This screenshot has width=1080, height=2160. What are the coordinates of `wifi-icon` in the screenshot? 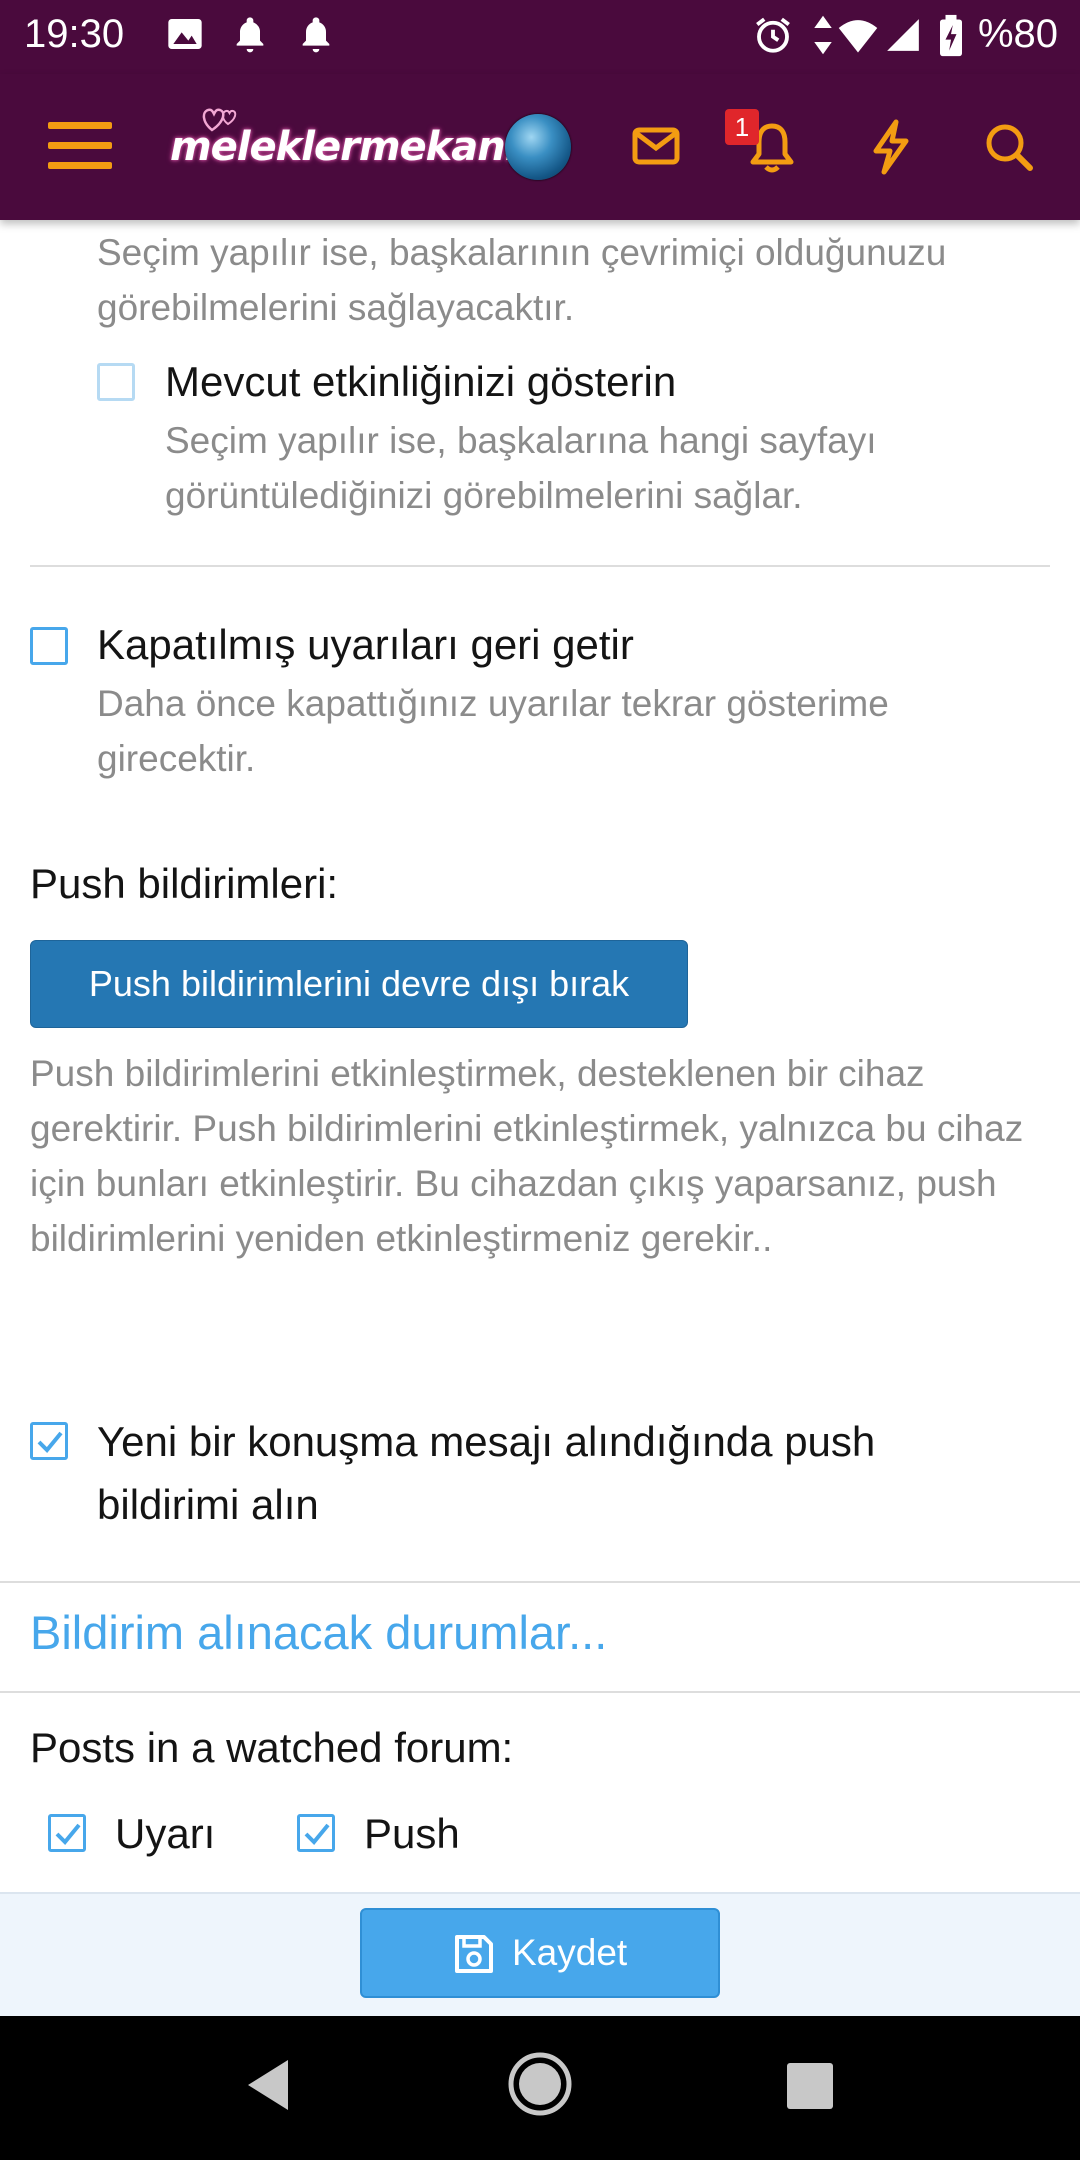 It's located at (858, 37).